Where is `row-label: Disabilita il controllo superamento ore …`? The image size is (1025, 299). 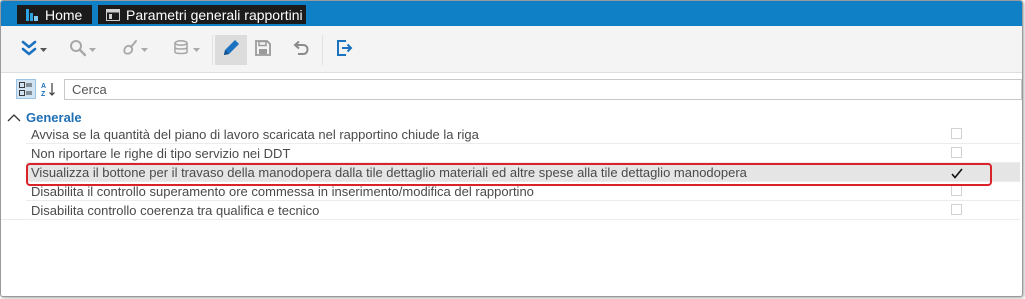
row-label: Disabilita il controllo superamento ore … is located at coordinates (282, 191).